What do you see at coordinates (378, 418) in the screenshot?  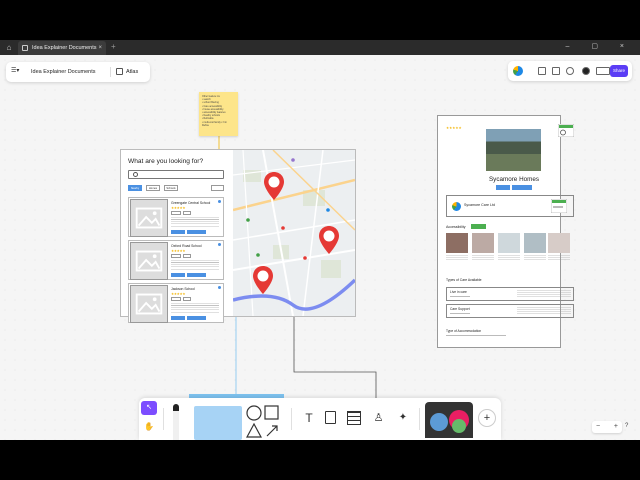 I see `stamp-tool-icon: ♙` at bounding box center [378, 418].